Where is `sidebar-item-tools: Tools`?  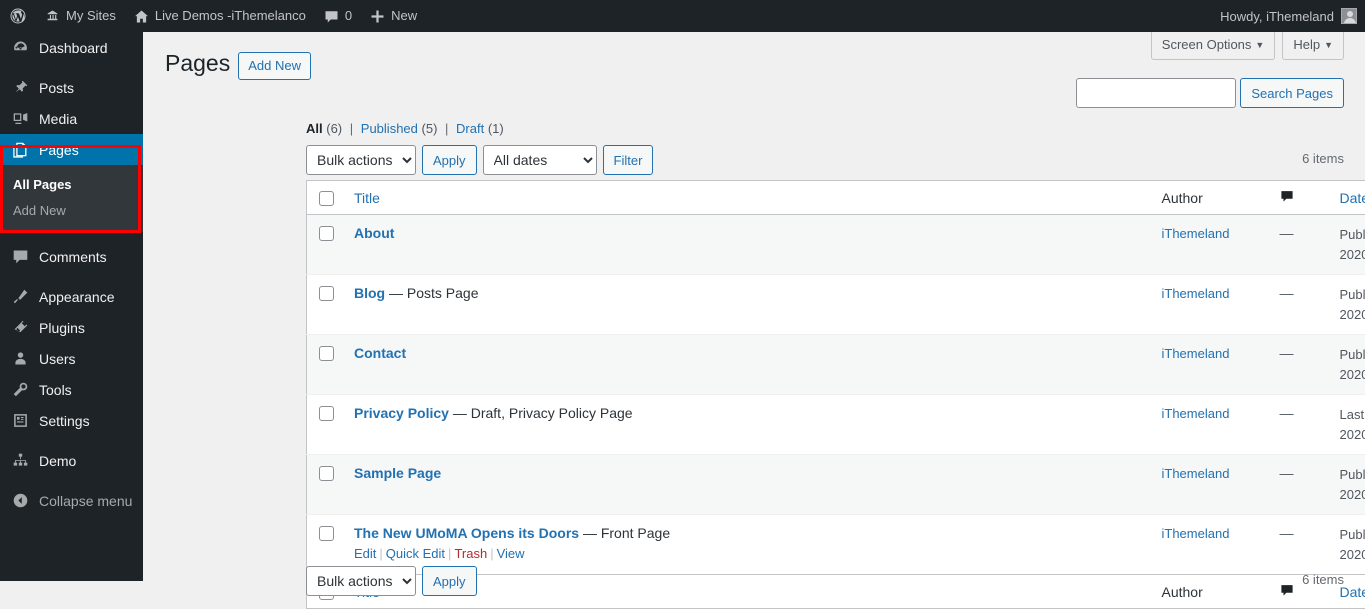 sidebar-item-tools: Tools is located at coordinates (71, 389).